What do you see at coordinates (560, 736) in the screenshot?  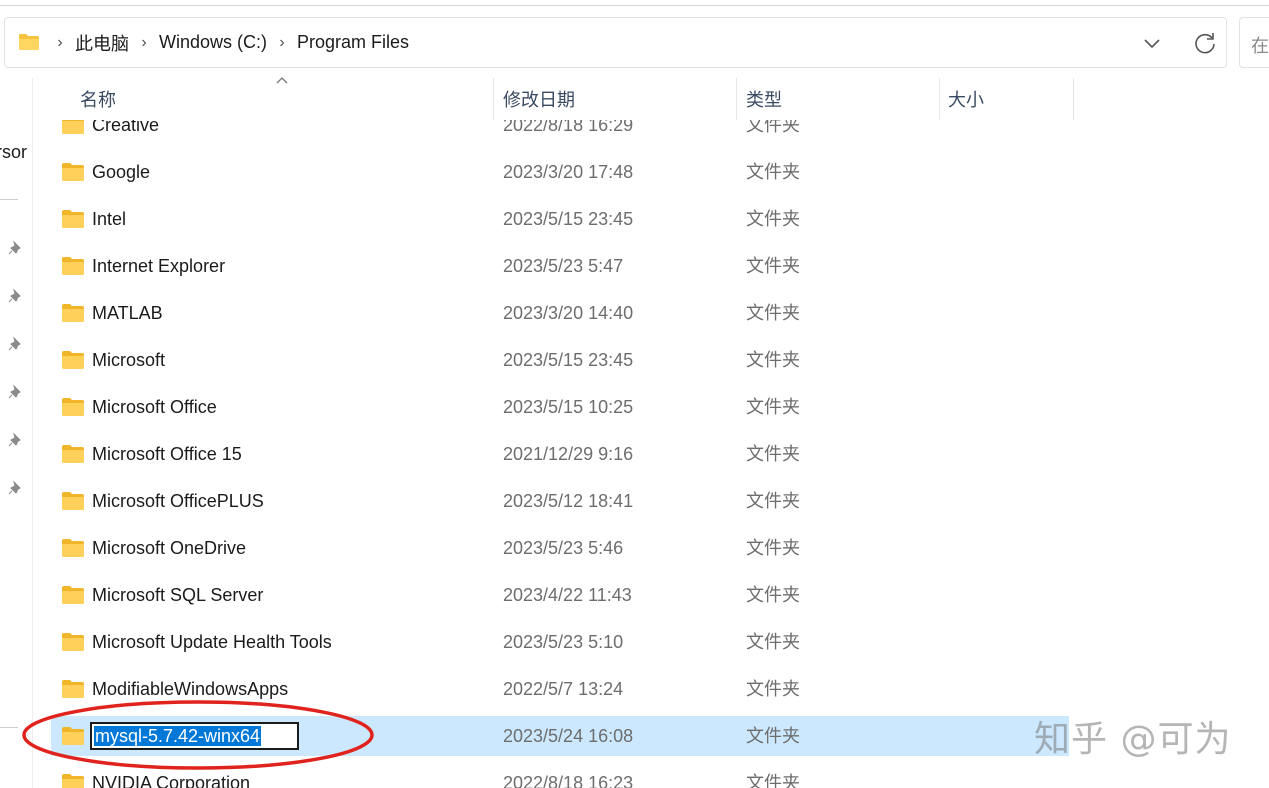 I see `file-row: mysql-5.7.42-winx64 2023/5/24 16:08 文件夹` at bounding box center [560, 736].